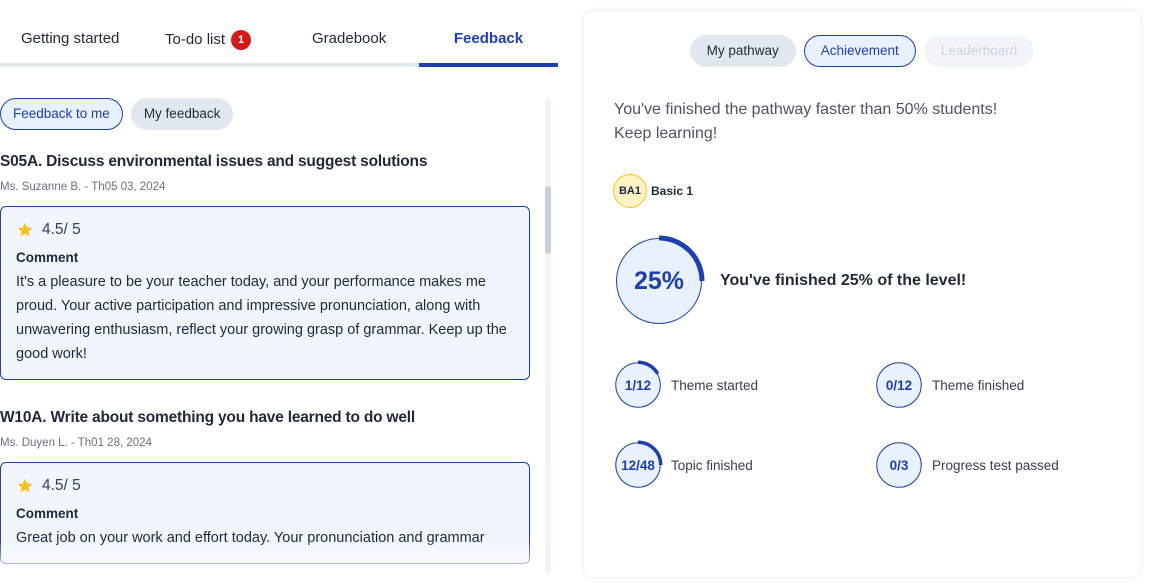 This screenshot has width=1151, height=588. Describe the element at coordinates (265, 557) in the screenshot. I see `scroll-fade` at that location.